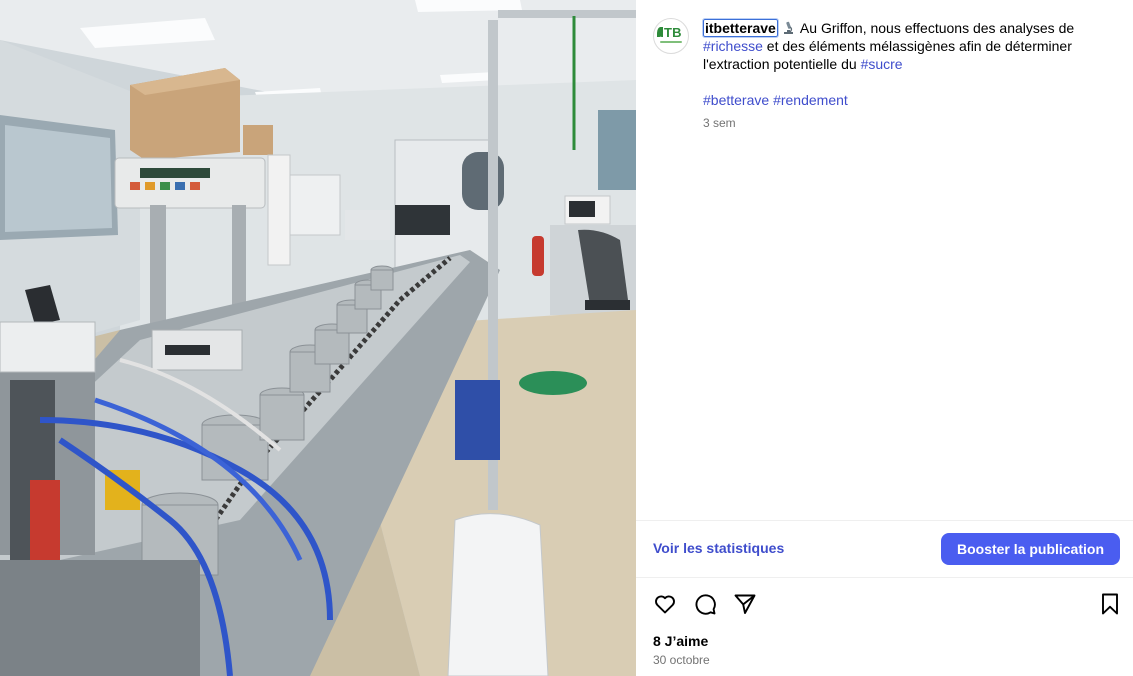 Image resolution: width=1133 pixels, height=676 pixels. What do you see at coordinates (740, 28) in the screenshot?
I see `username-link: itbetterave` at bounding box center [740, 28].